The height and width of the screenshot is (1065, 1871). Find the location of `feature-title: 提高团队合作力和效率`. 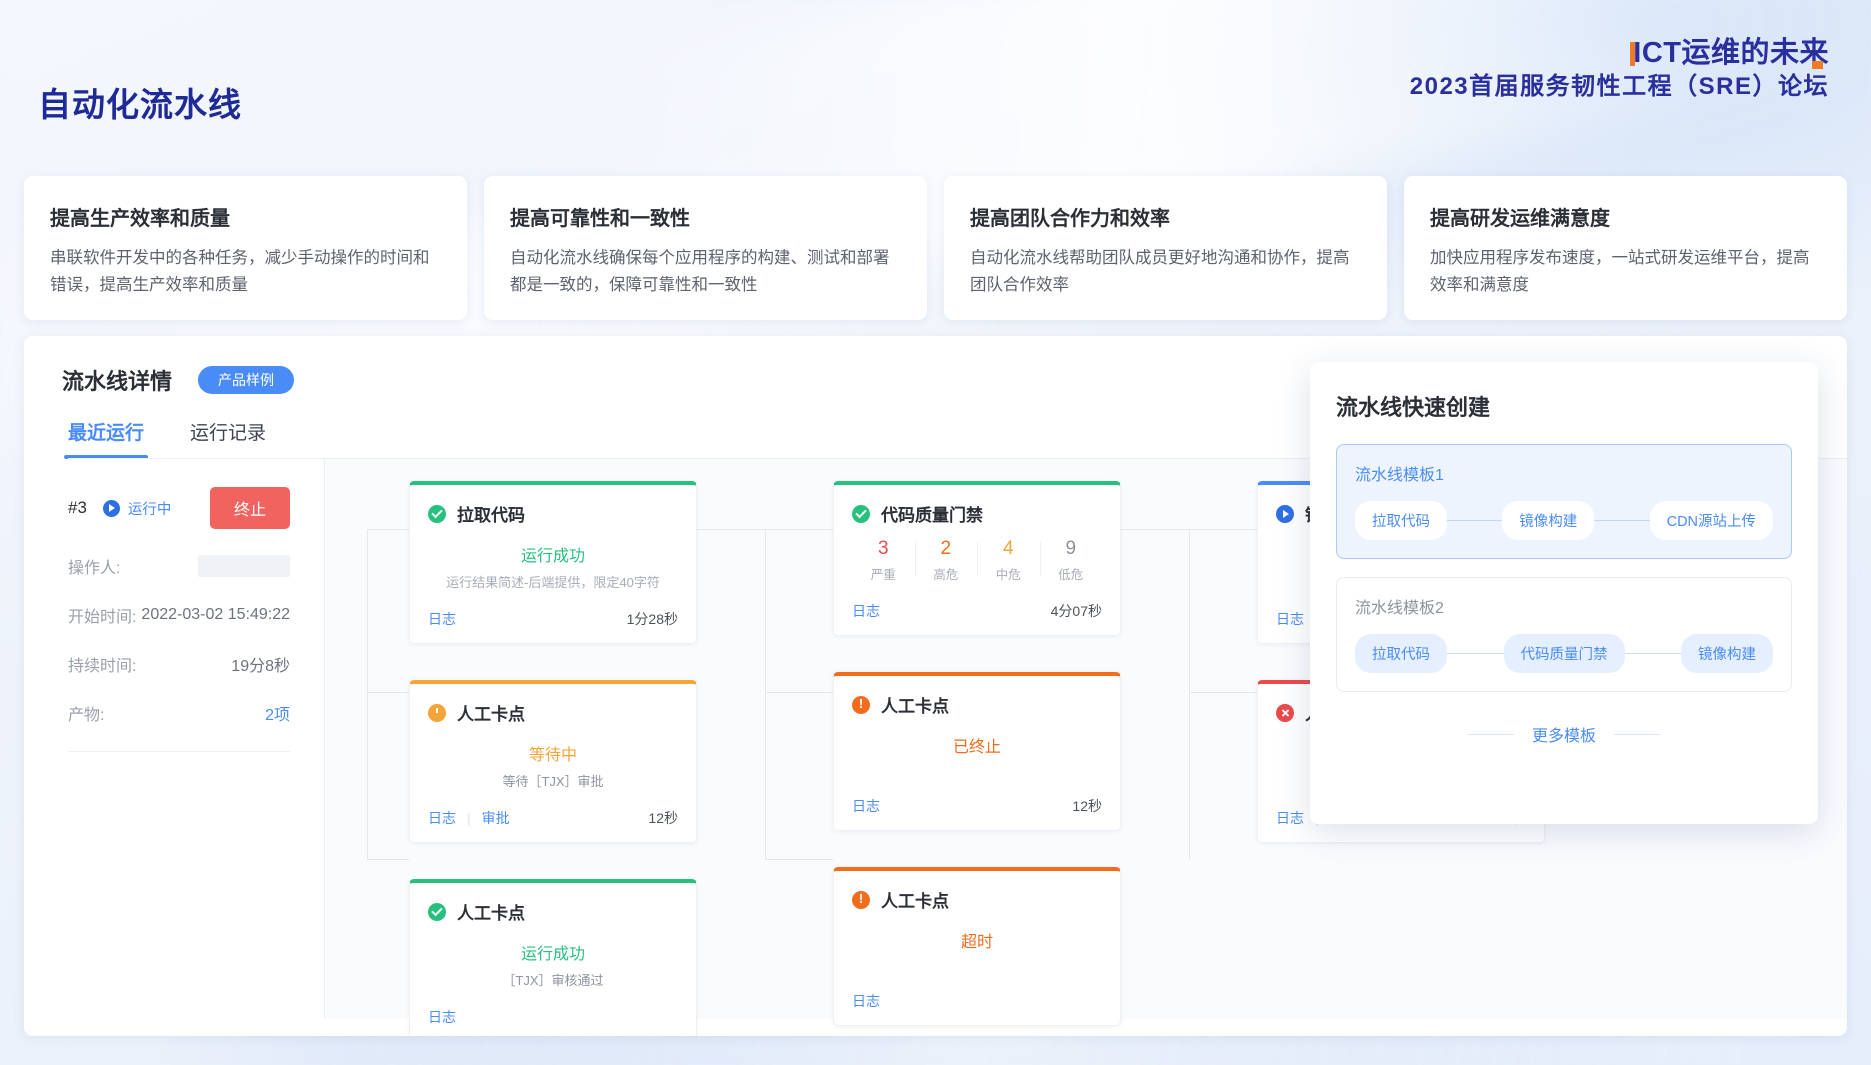

feature-title: 提高团队合作力和效率 is located at coordinates (1070, 219).